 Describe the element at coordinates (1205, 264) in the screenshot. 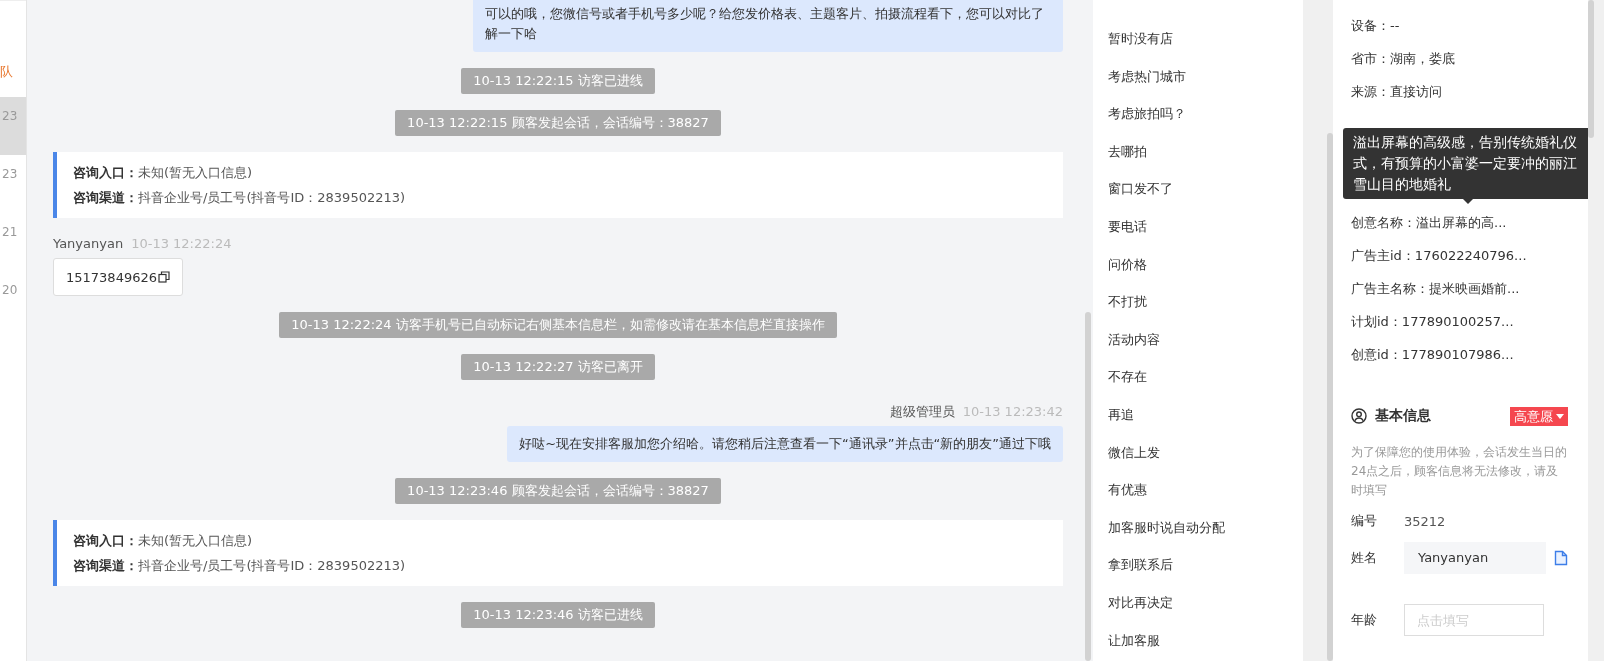

I see `quick-reply-item: 问价格` at that location.